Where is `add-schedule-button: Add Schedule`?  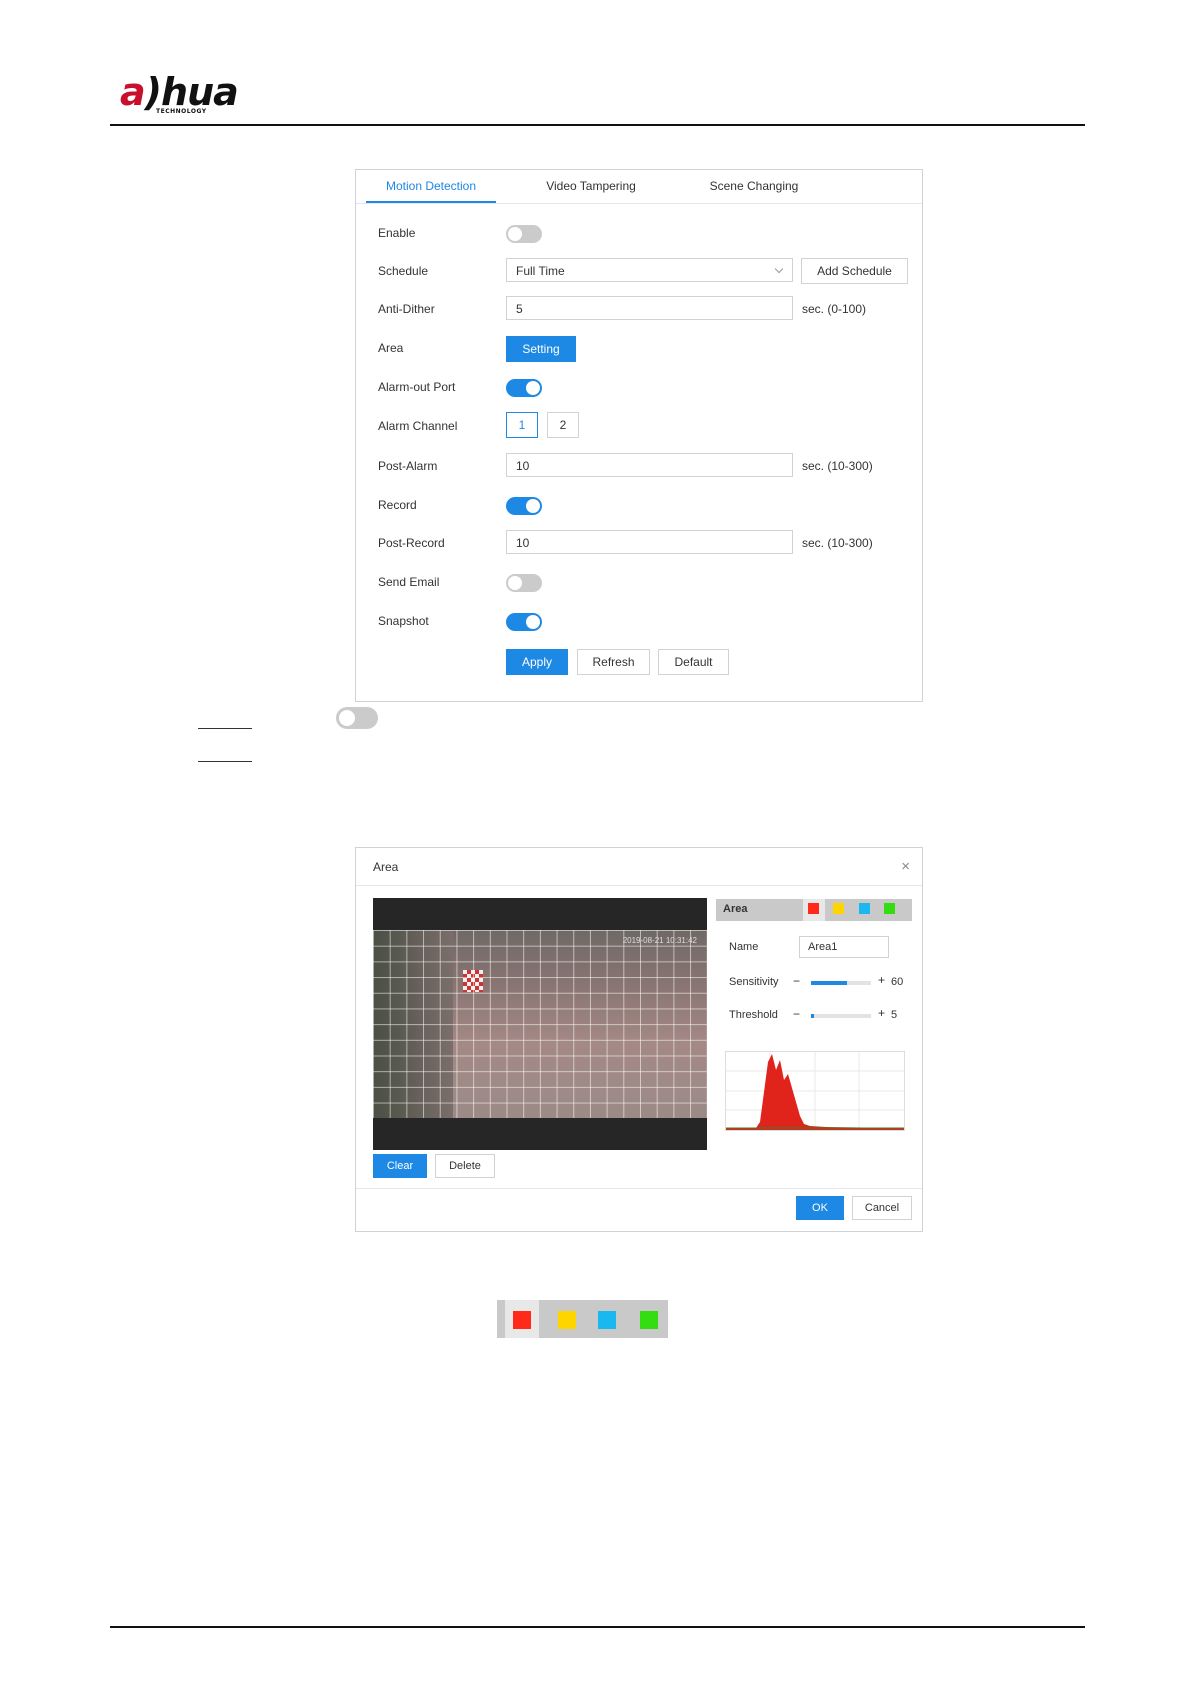
add-schedule-button: Add Schedule is located at coordinates (854, 271).